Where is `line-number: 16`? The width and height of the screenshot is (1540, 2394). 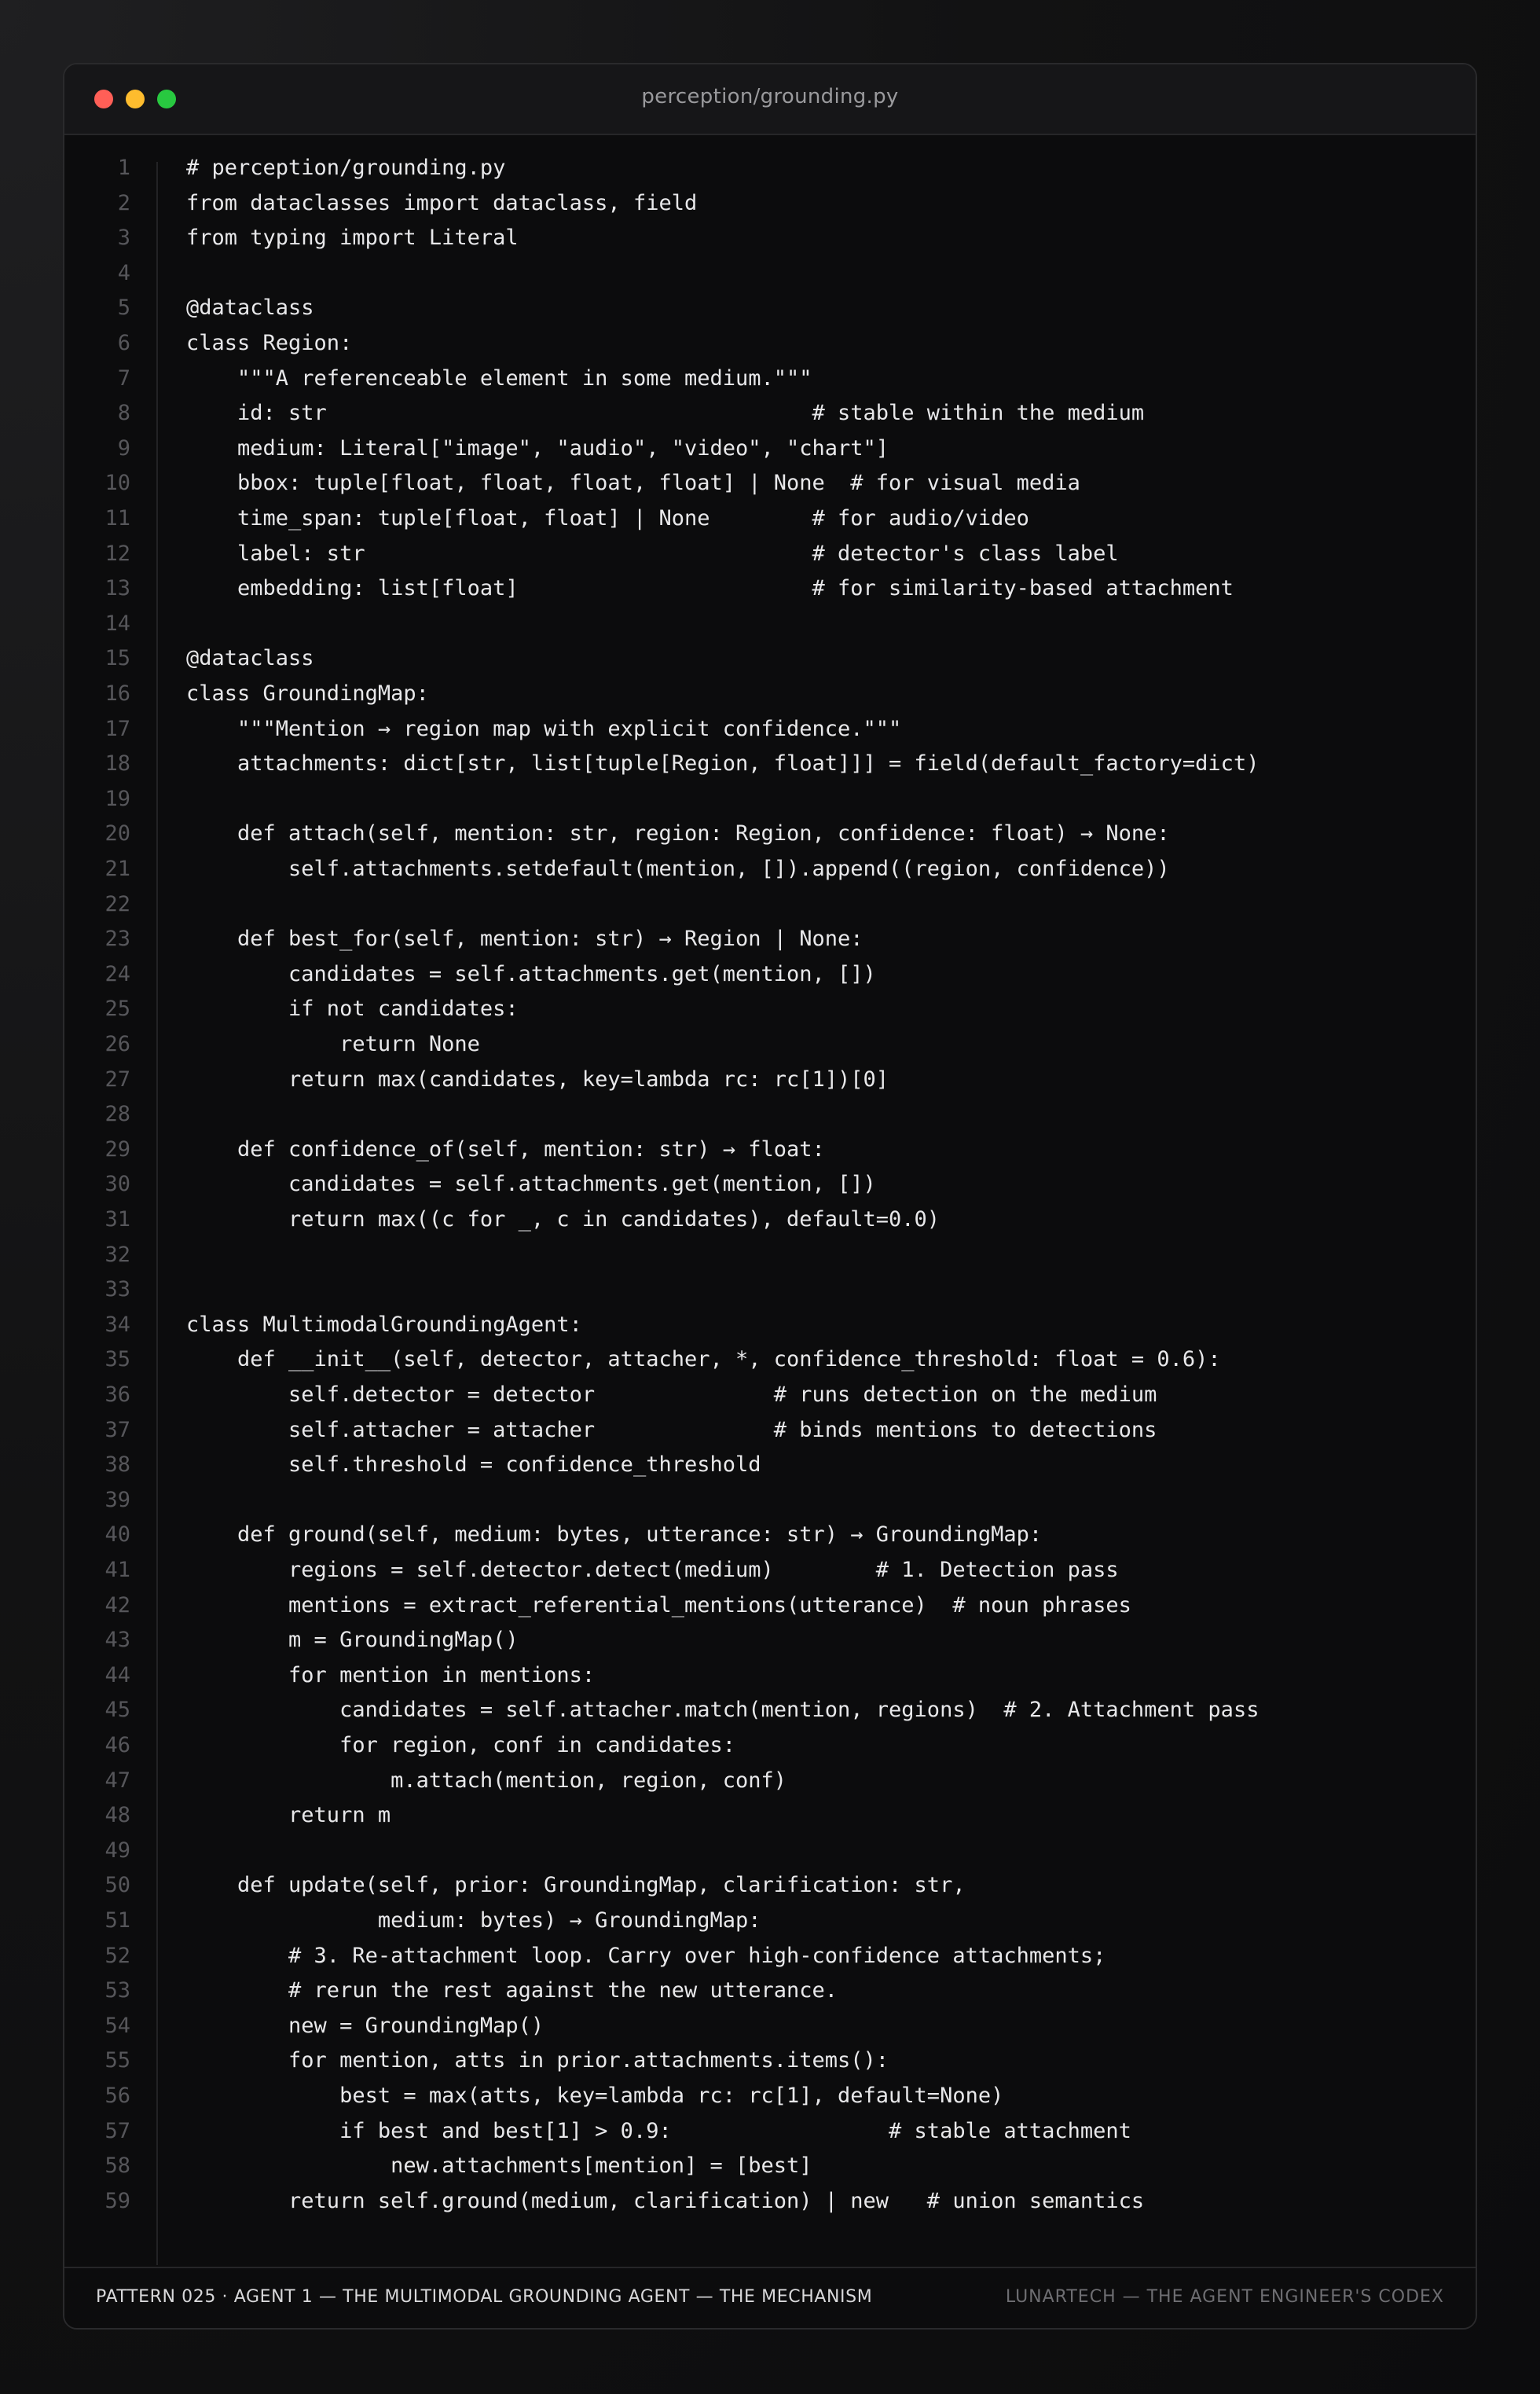 line-number: 16 is located at coordinates (117, 693).